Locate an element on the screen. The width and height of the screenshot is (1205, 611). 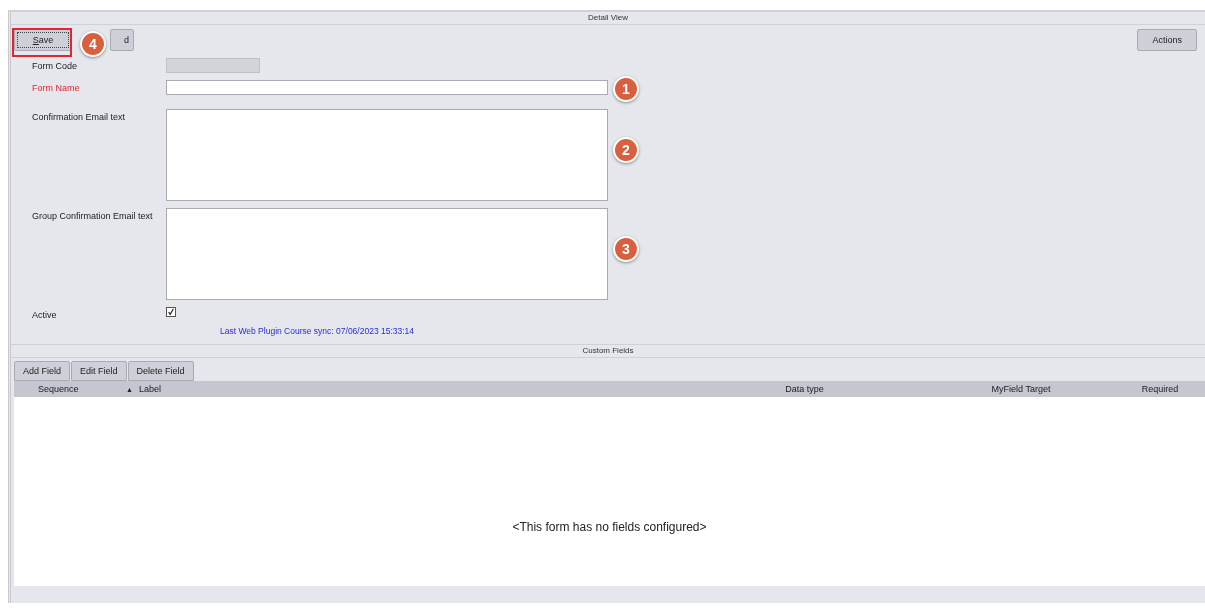
field-label: Form Code is located at coordinates (55, 65).